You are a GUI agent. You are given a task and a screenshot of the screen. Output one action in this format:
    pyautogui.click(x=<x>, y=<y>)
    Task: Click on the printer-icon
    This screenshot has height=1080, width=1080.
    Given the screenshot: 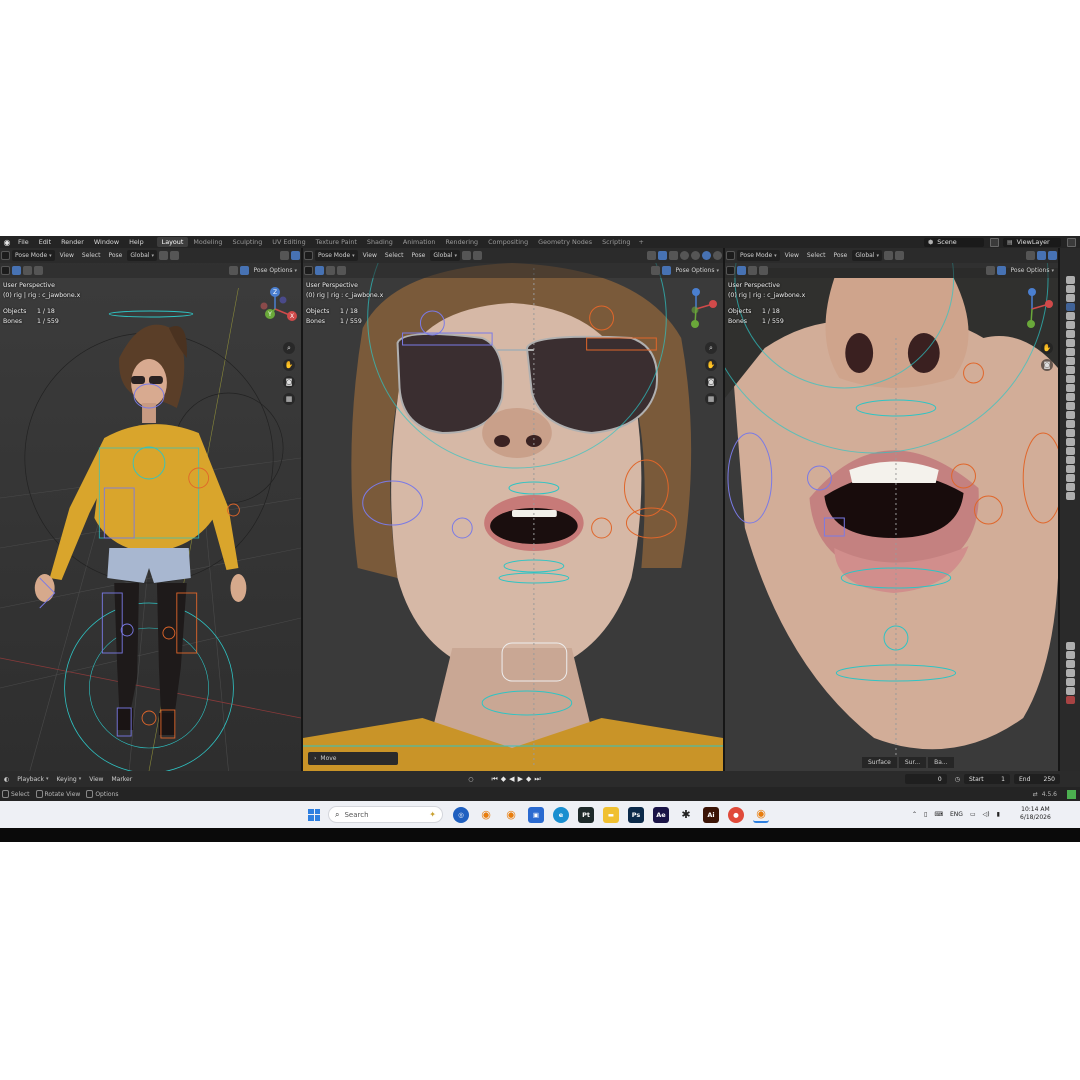 What is the action you would take?
    pyautogui.click(x=1070, y=673)
    